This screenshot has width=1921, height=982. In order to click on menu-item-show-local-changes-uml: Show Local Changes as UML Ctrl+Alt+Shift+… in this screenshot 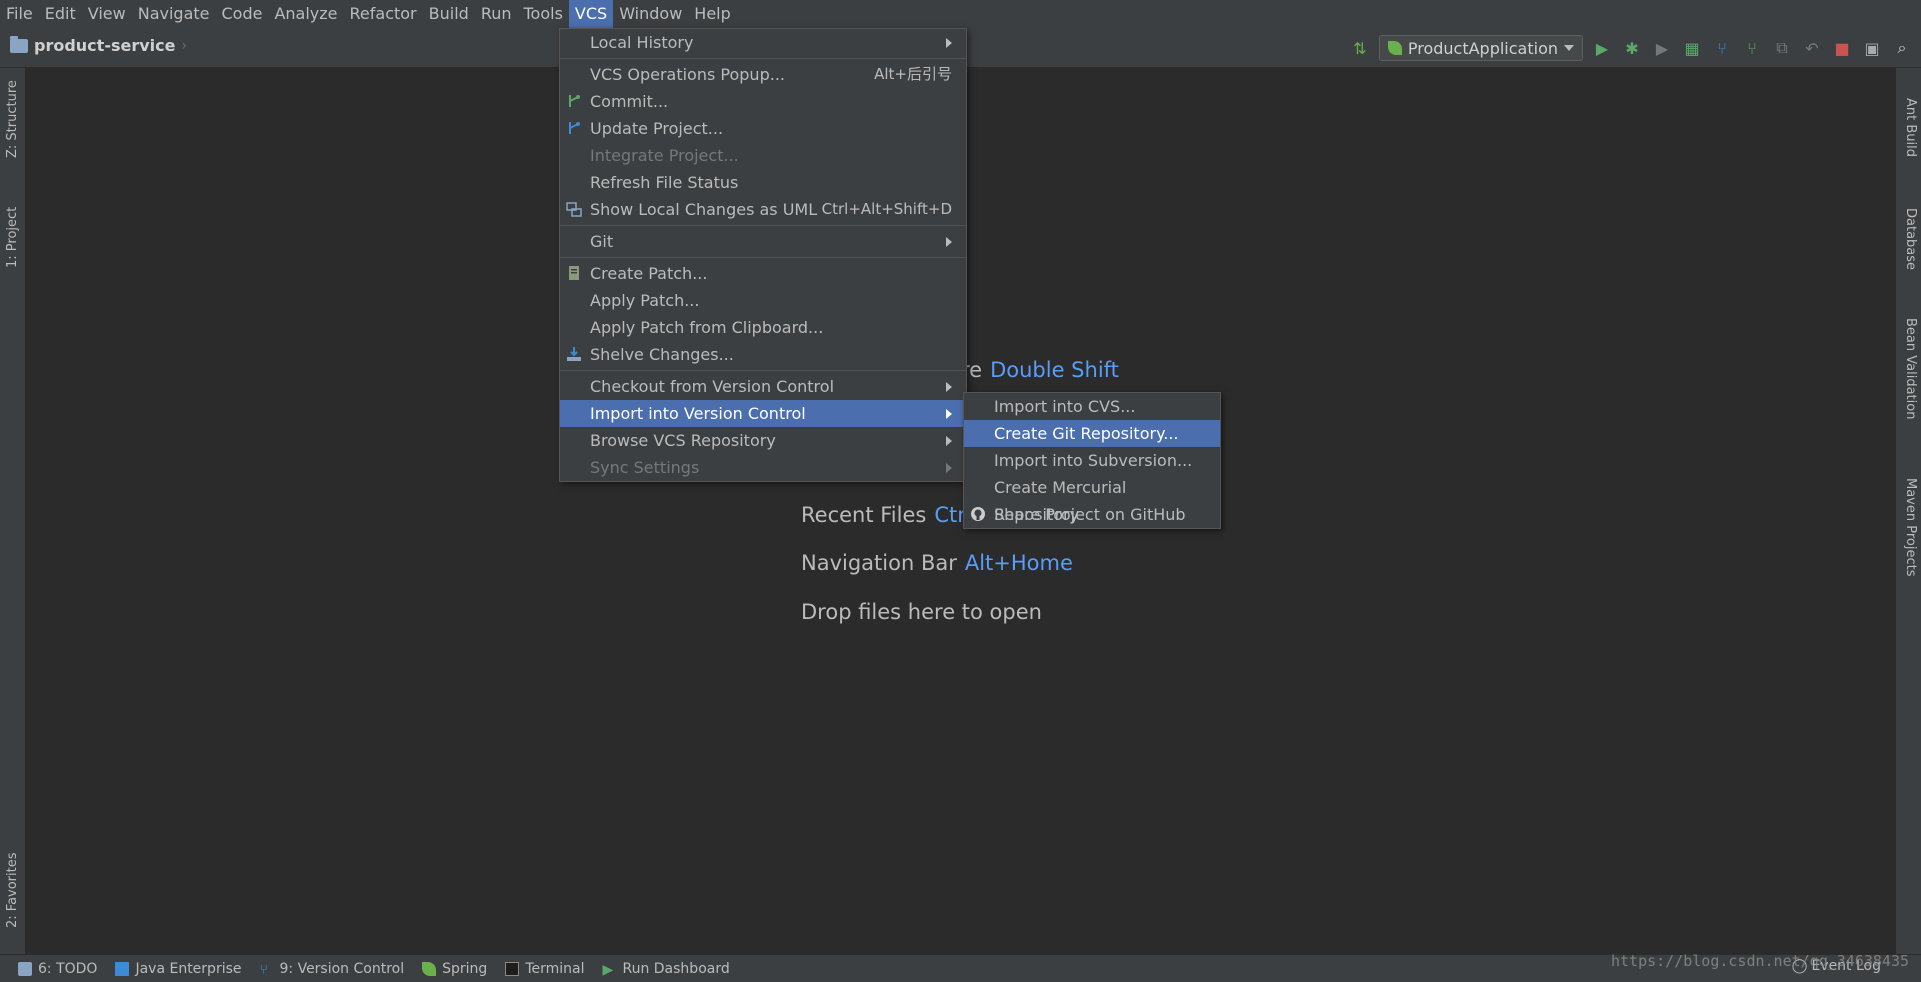, I will do `click(763, 209)`.